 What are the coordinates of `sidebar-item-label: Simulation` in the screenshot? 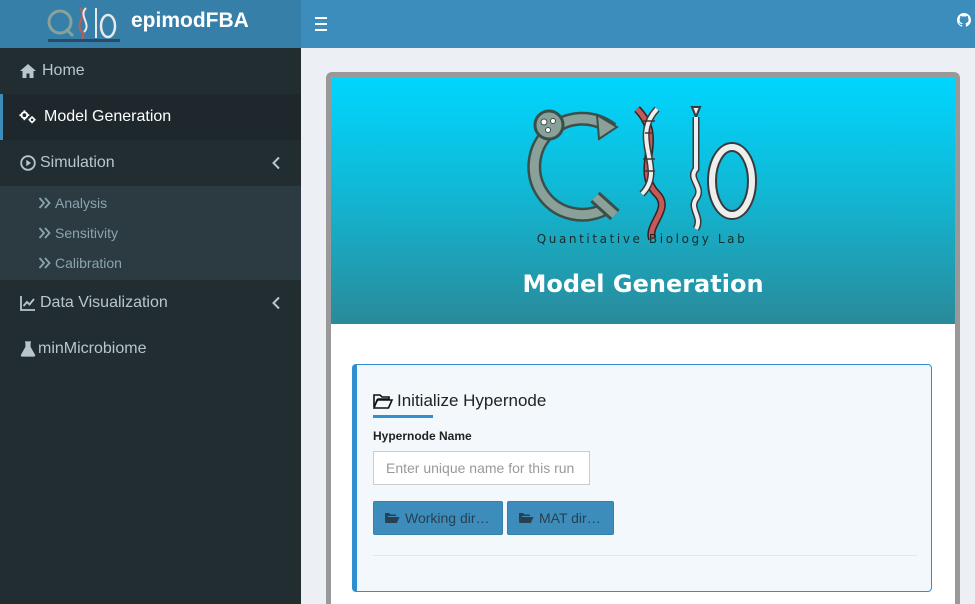 It's located at (77, 162).